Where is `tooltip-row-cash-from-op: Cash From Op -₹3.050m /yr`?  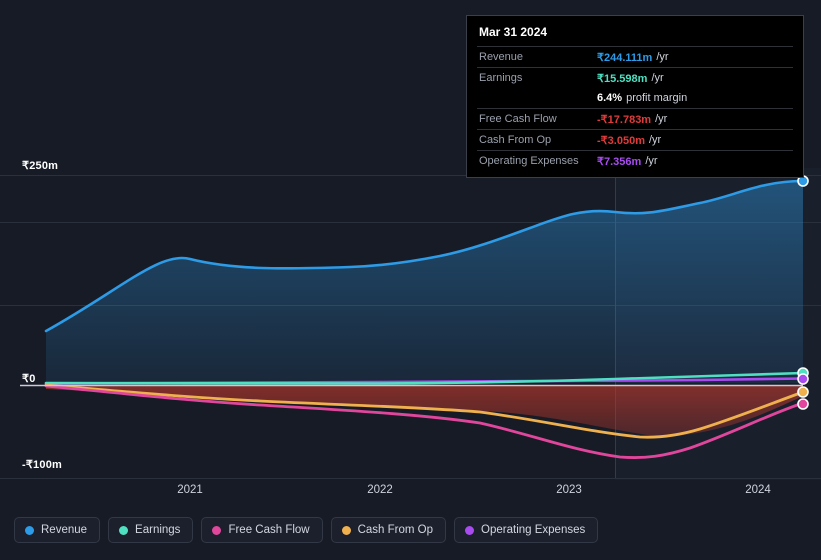 tooltip-row-cash-from-op: Cash From Op -₹3.050m /yr is located at coordinates (635, 139).